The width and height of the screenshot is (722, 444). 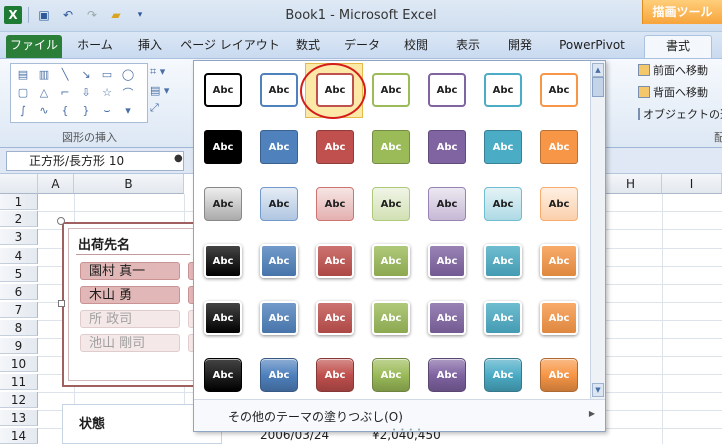 What do you see at coordinates (598, 70) in the screenshot?
I see `scroll-up-icon: ▲` at bounding box center [598, 70].